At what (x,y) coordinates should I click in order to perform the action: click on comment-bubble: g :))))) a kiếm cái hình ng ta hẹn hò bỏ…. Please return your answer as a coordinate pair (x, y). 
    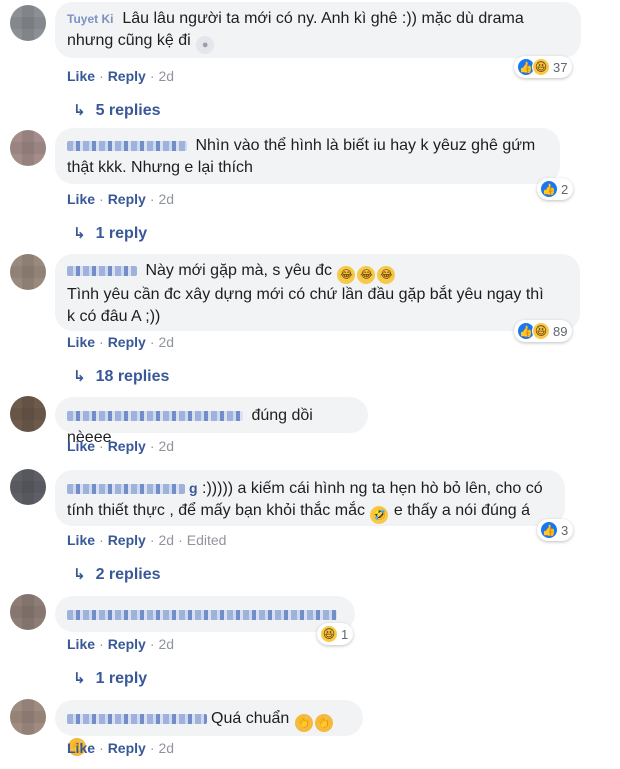
    Looking at the image, I should click on (310, 498).